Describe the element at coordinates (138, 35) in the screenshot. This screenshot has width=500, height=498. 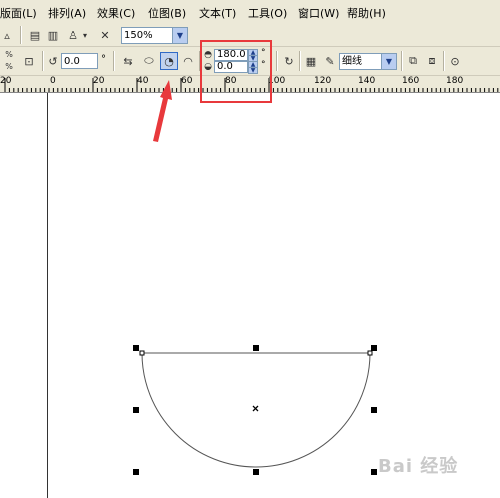
I see `zoom-value: 150%` at that location.